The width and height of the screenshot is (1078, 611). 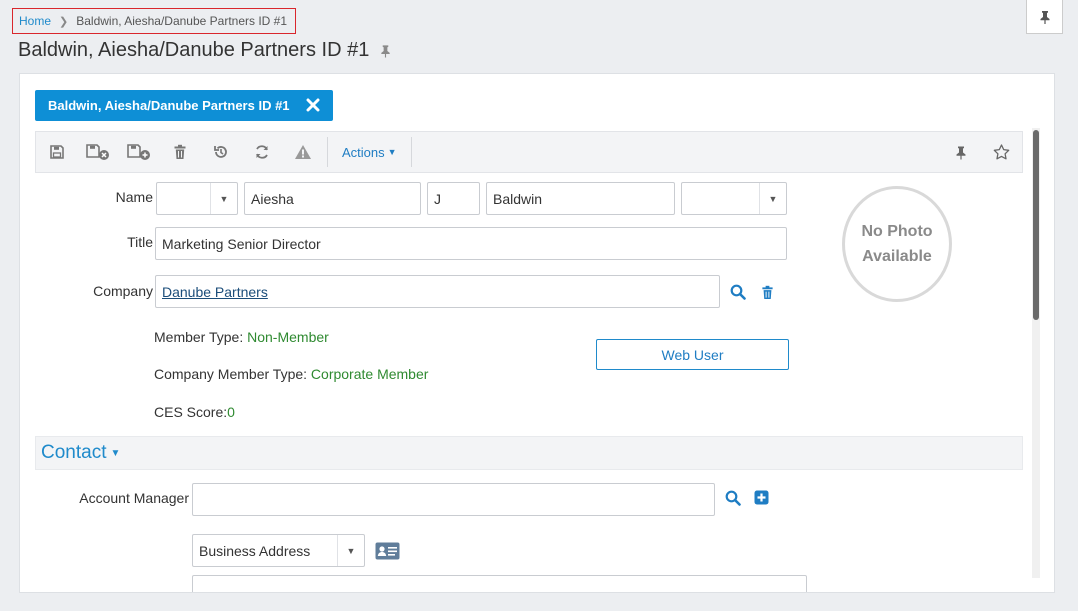 I want to click on ces-score-value: 0, so click(x=231, y=412).